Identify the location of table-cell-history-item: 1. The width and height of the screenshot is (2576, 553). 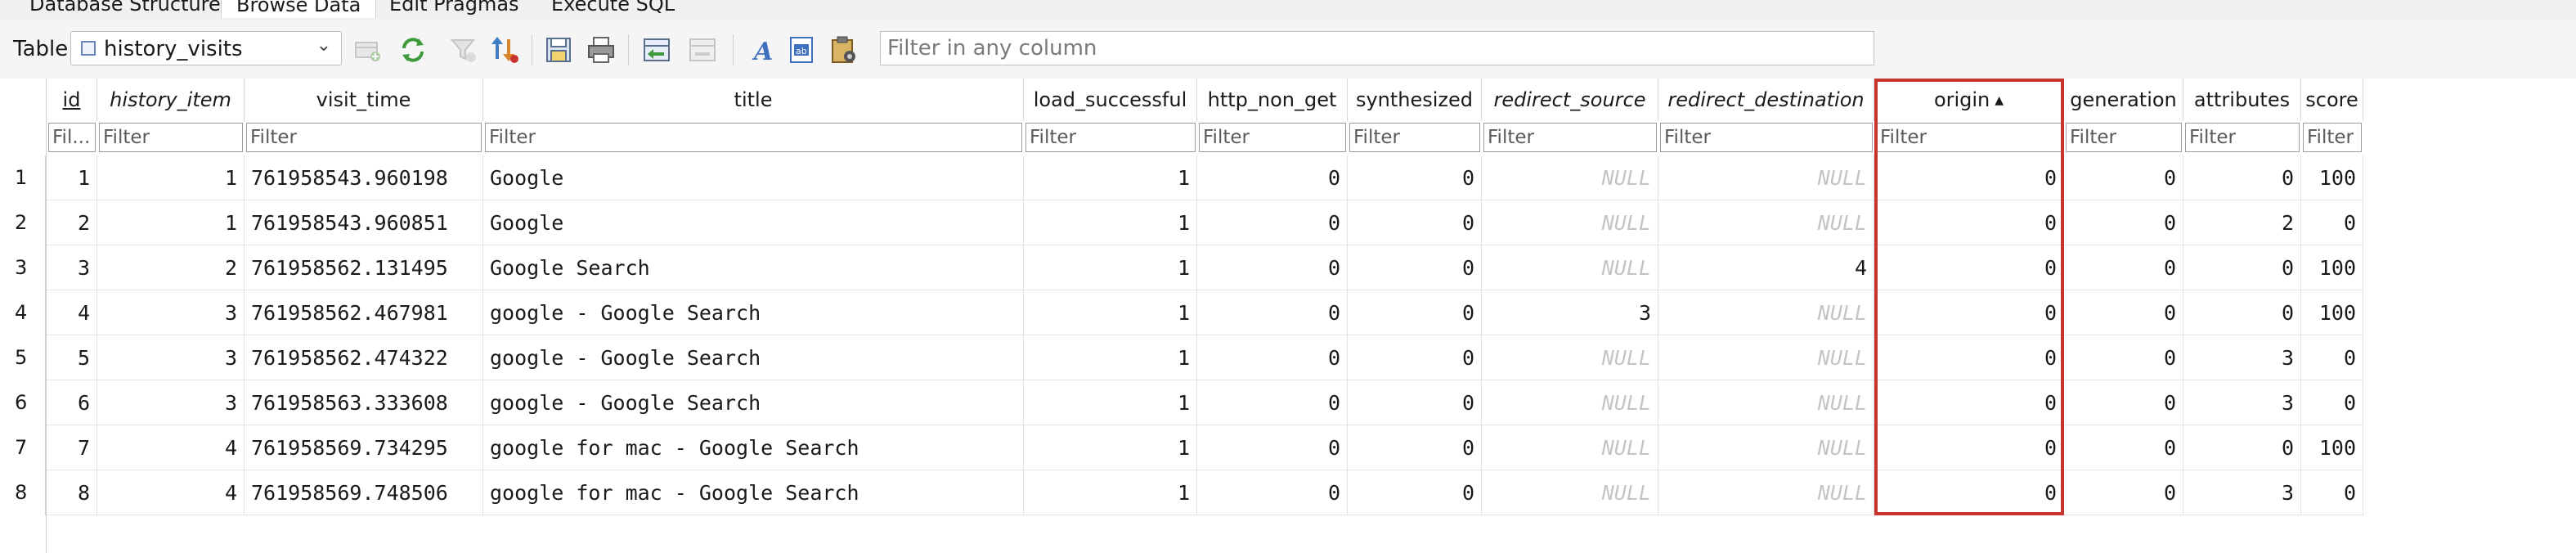
(171, 223).